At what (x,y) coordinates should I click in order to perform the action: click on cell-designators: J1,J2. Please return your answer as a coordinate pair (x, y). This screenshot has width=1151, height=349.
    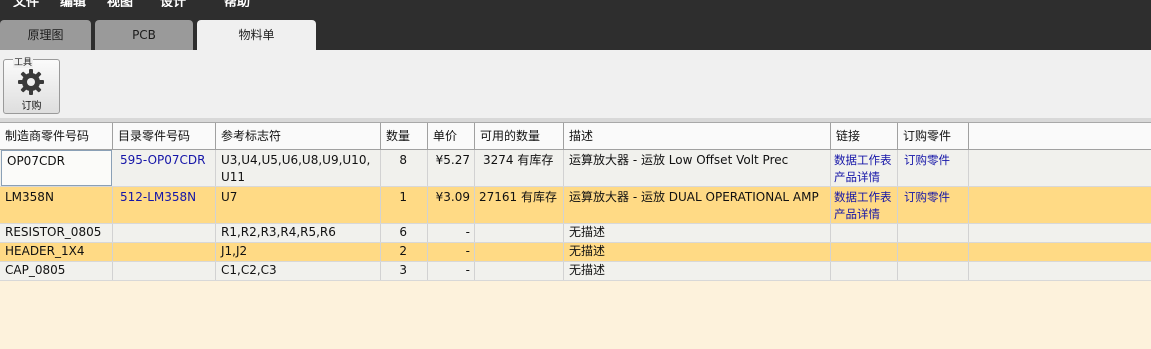
    Looking at the image, I should click on (298, 252).